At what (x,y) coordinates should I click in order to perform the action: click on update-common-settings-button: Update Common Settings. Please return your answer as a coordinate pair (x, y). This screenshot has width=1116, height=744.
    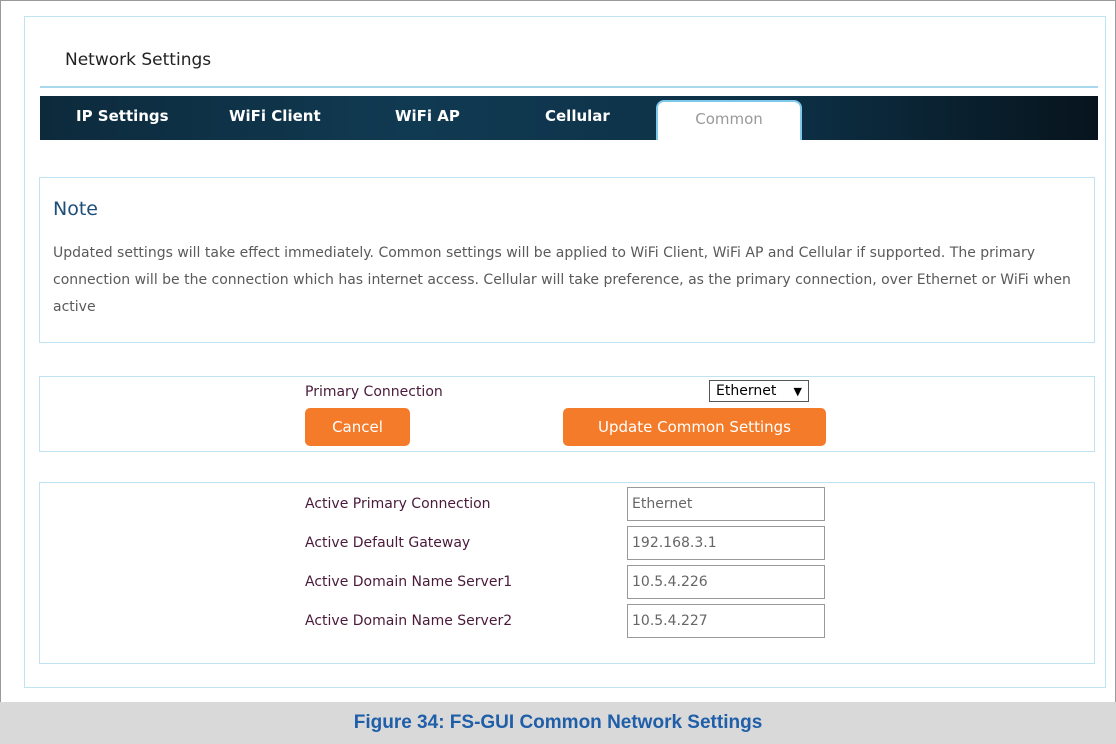
    Looking at the image, I should click on (694, 427).